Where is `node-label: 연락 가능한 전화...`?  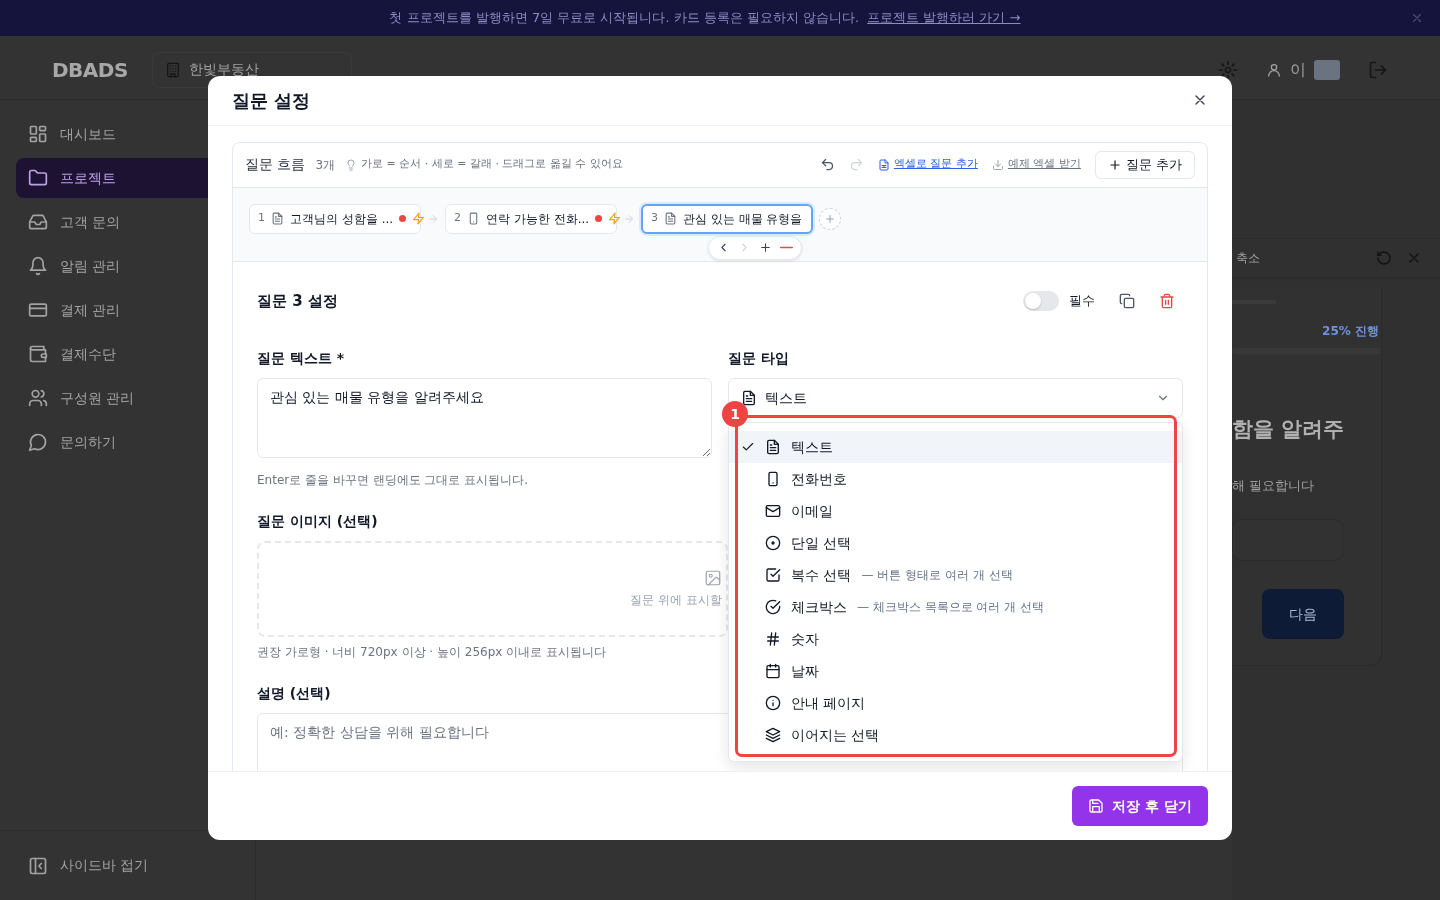 node-label: 연락 가능한 전화... is located at coordinates (538, 219).